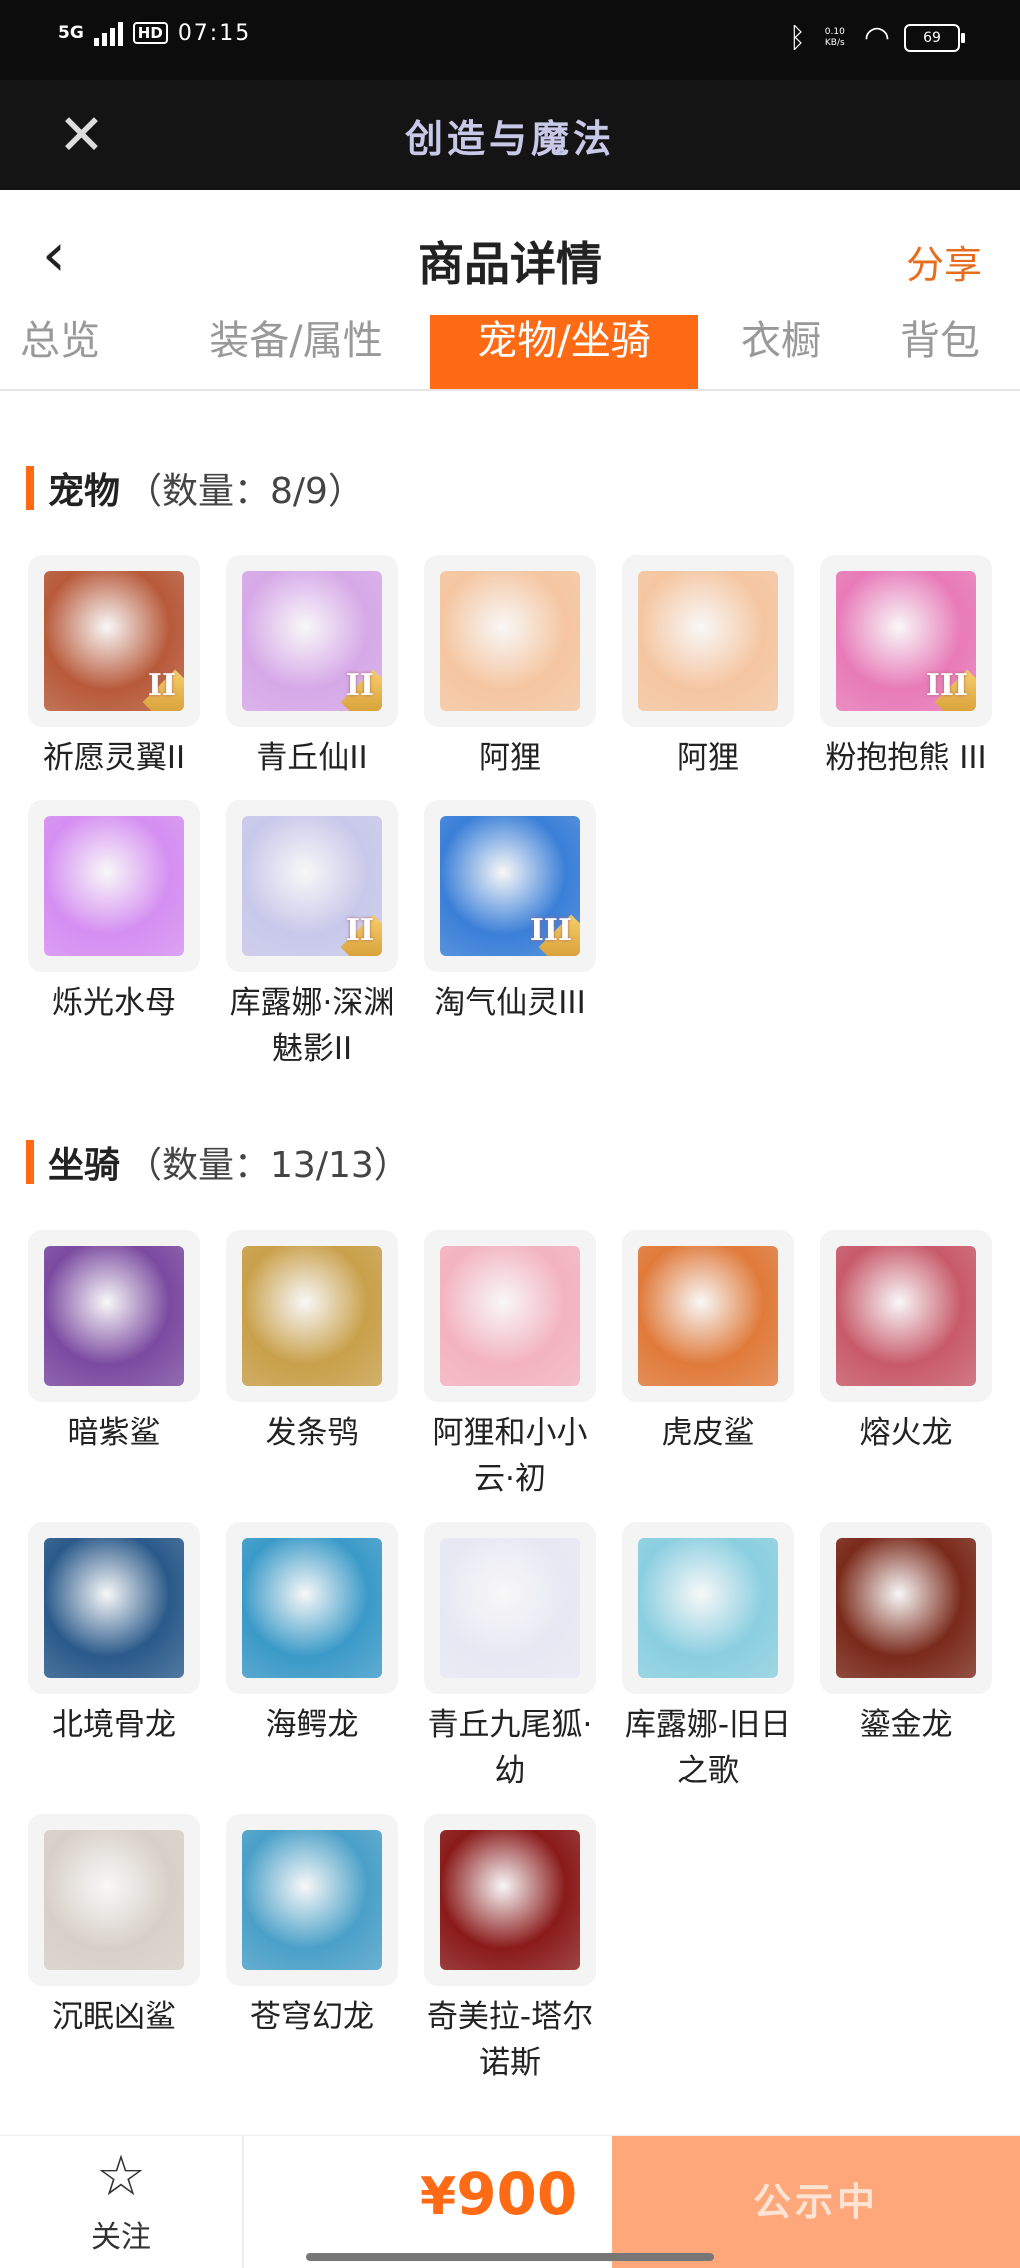  Describe the element at coordinates (906, 1635) in the screenshot. I see `mount-item: 鎏金龙` at that location.